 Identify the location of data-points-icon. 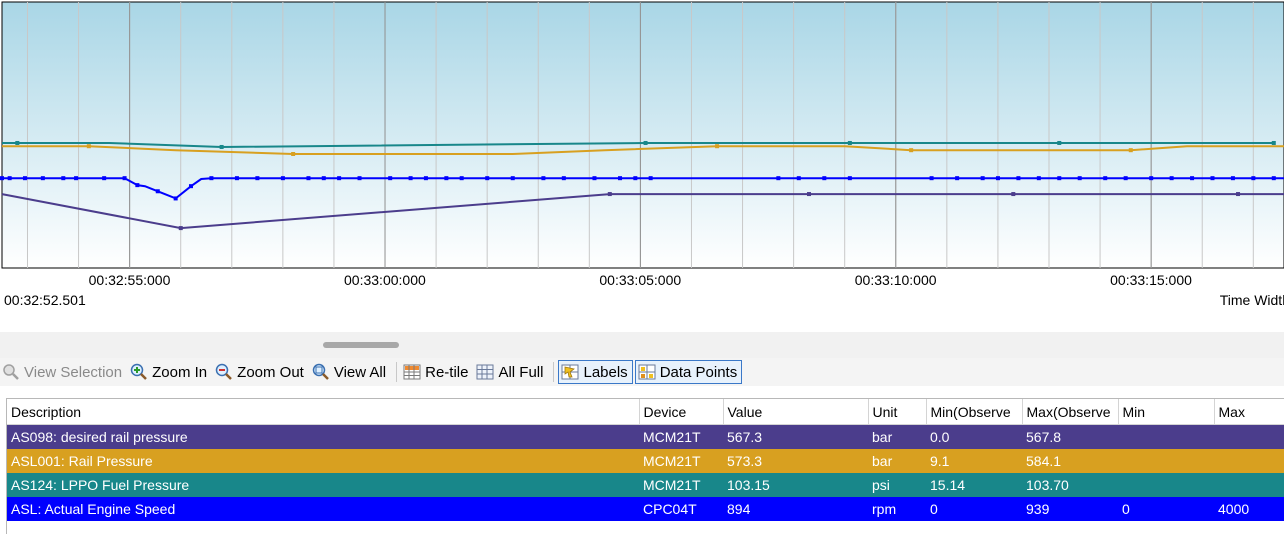
(647, 372).